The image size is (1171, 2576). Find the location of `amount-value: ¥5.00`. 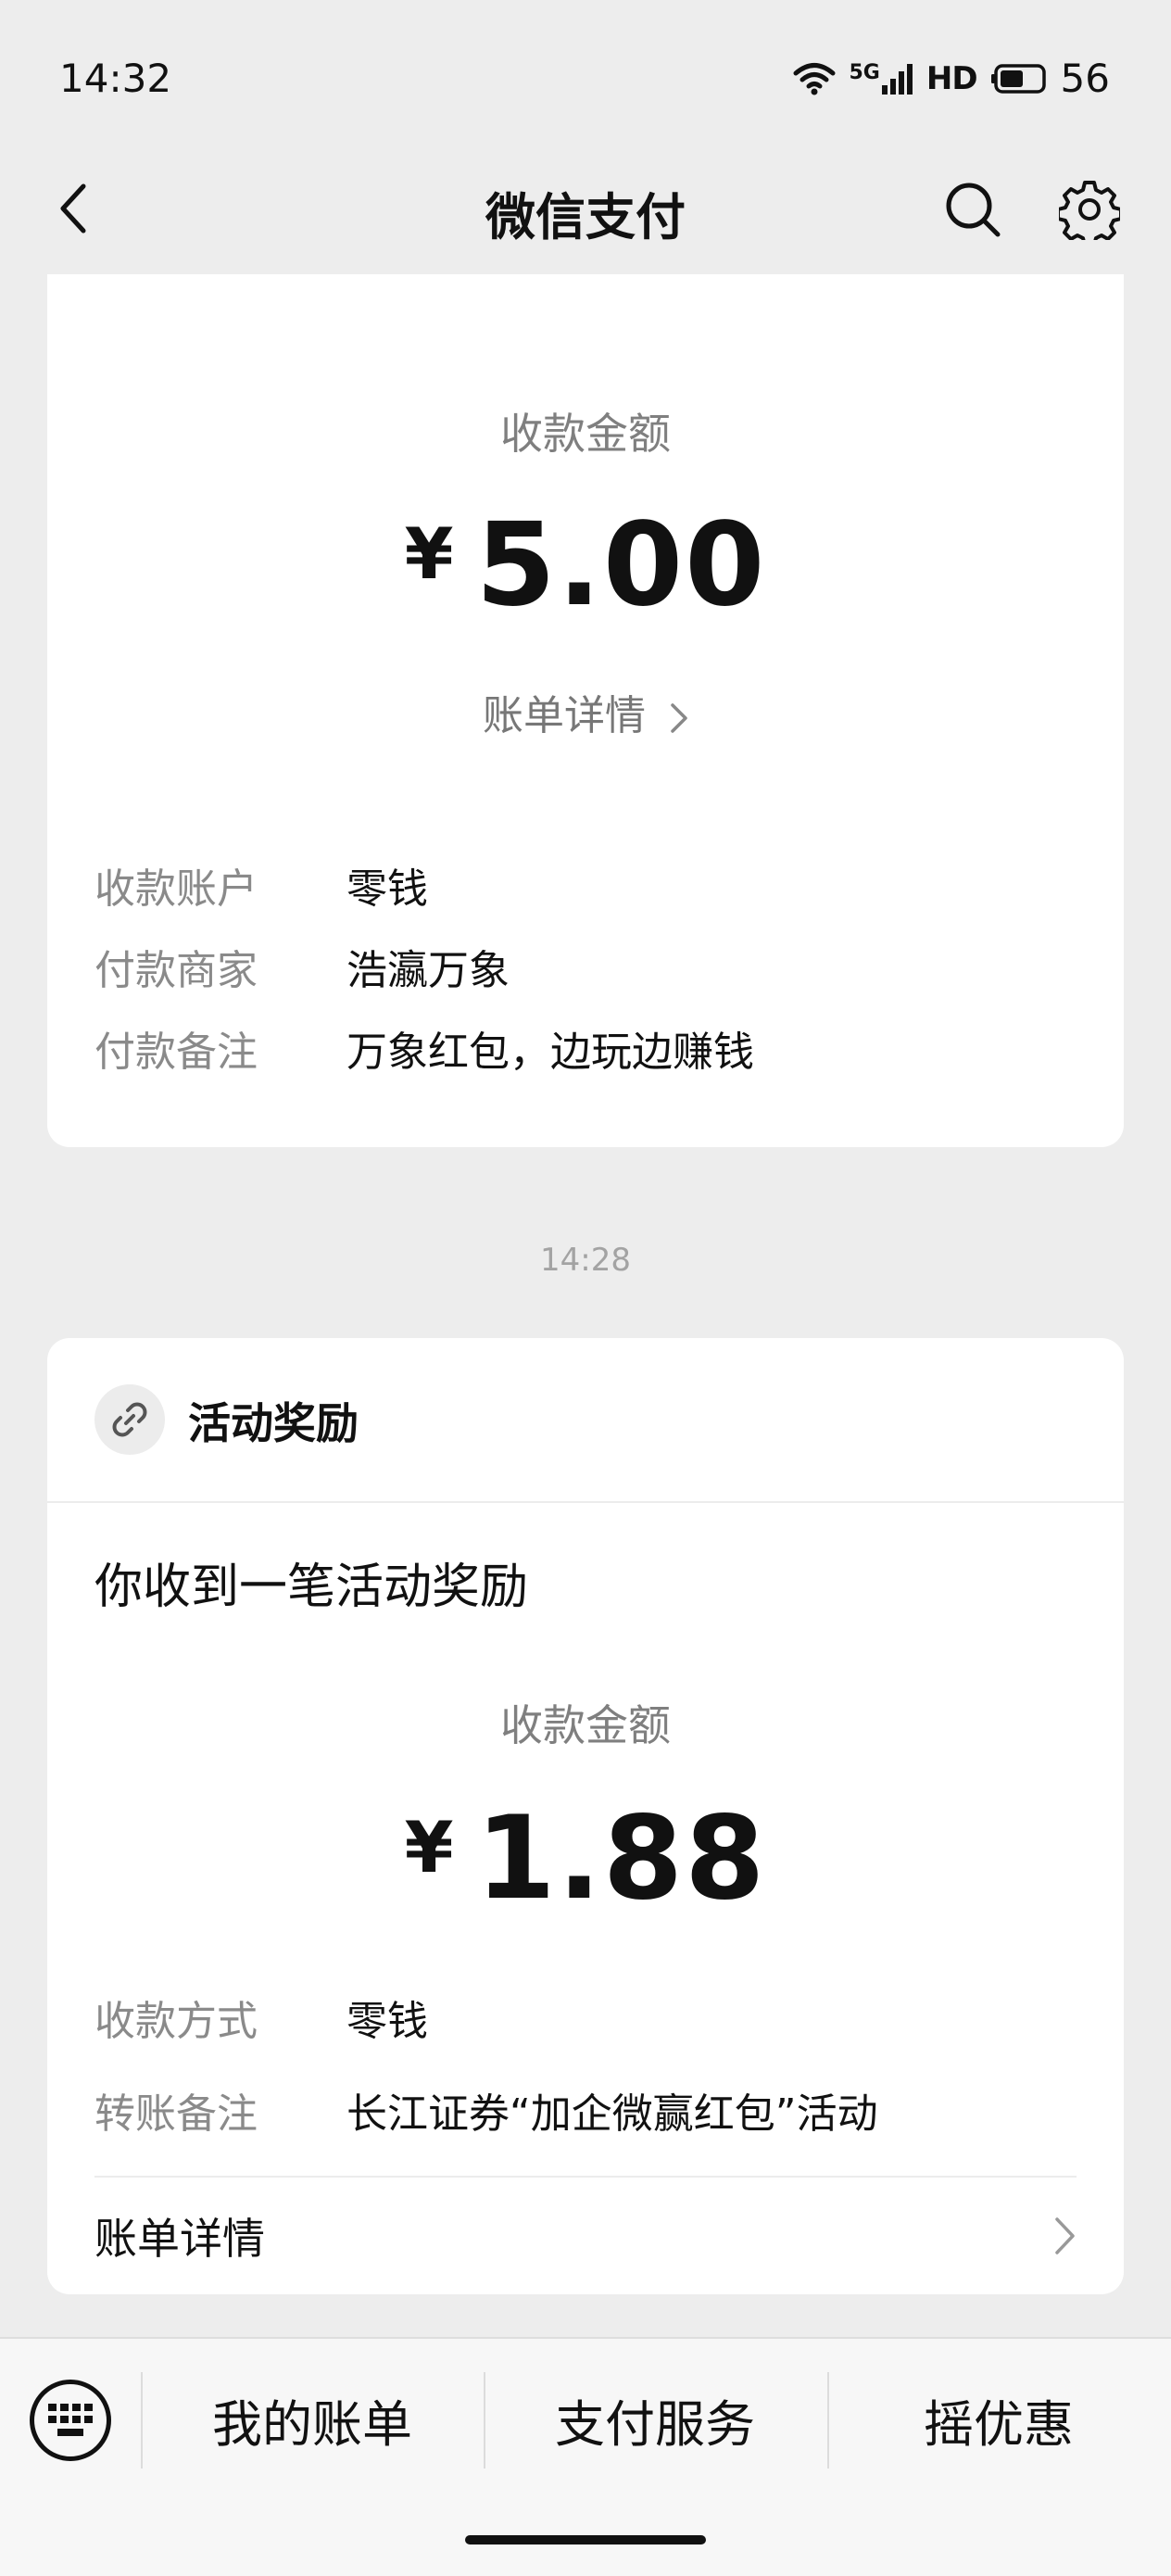

amount-value: ¥5.00 is located at coordinates (585, 566).